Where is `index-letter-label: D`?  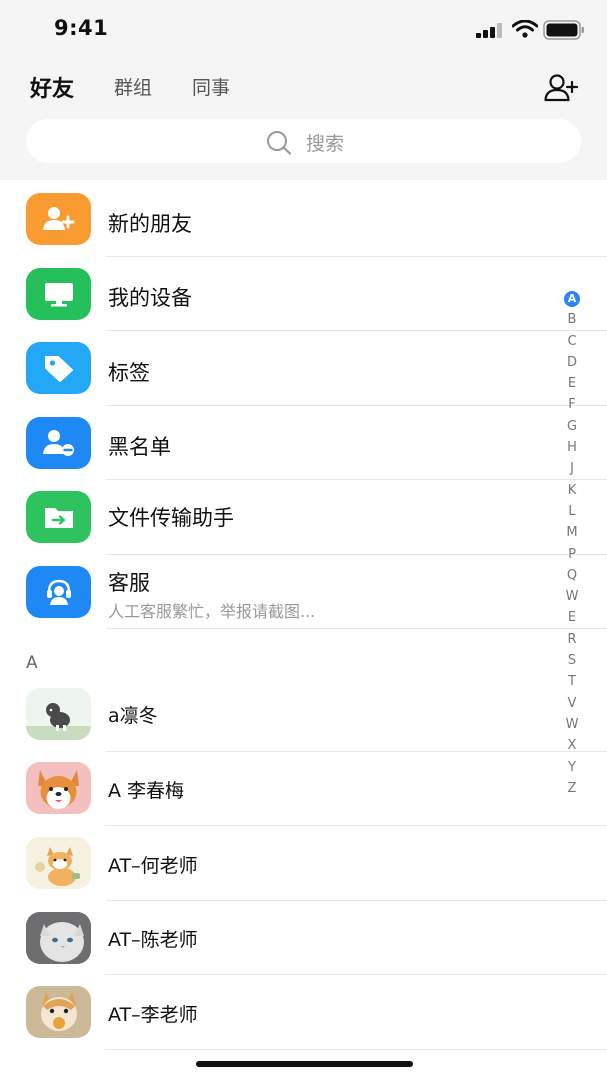 index-letter-label: D is located at coordinates (571, 362).